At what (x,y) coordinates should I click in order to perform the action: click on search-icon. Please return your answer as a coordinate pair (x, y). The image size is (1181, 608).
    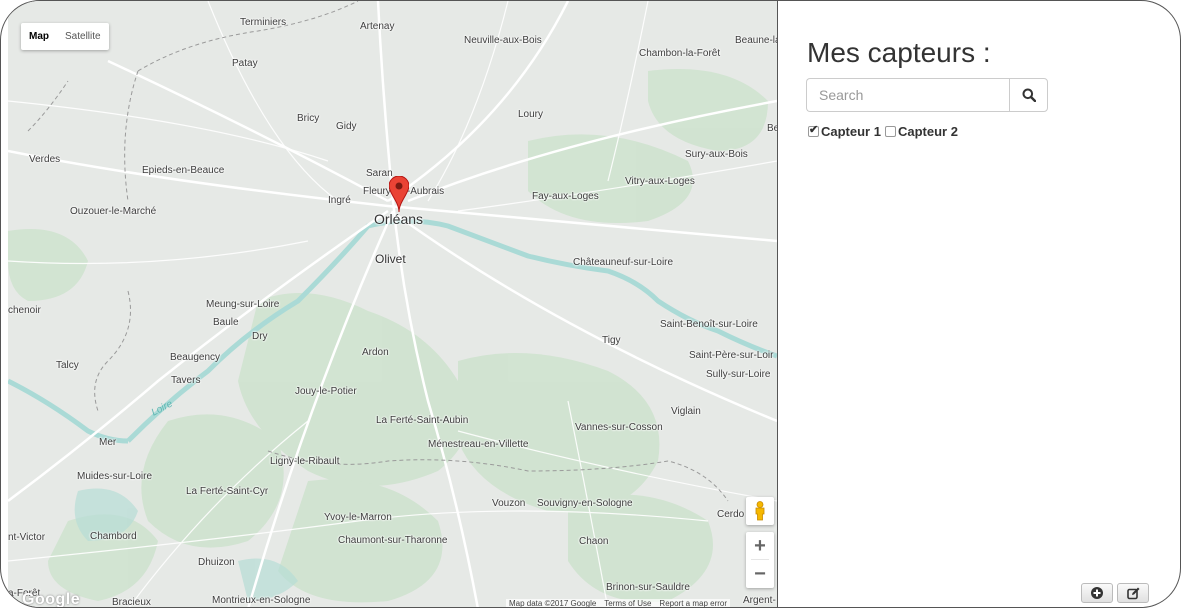
    Looking at the image, I should click on (1029, 95).